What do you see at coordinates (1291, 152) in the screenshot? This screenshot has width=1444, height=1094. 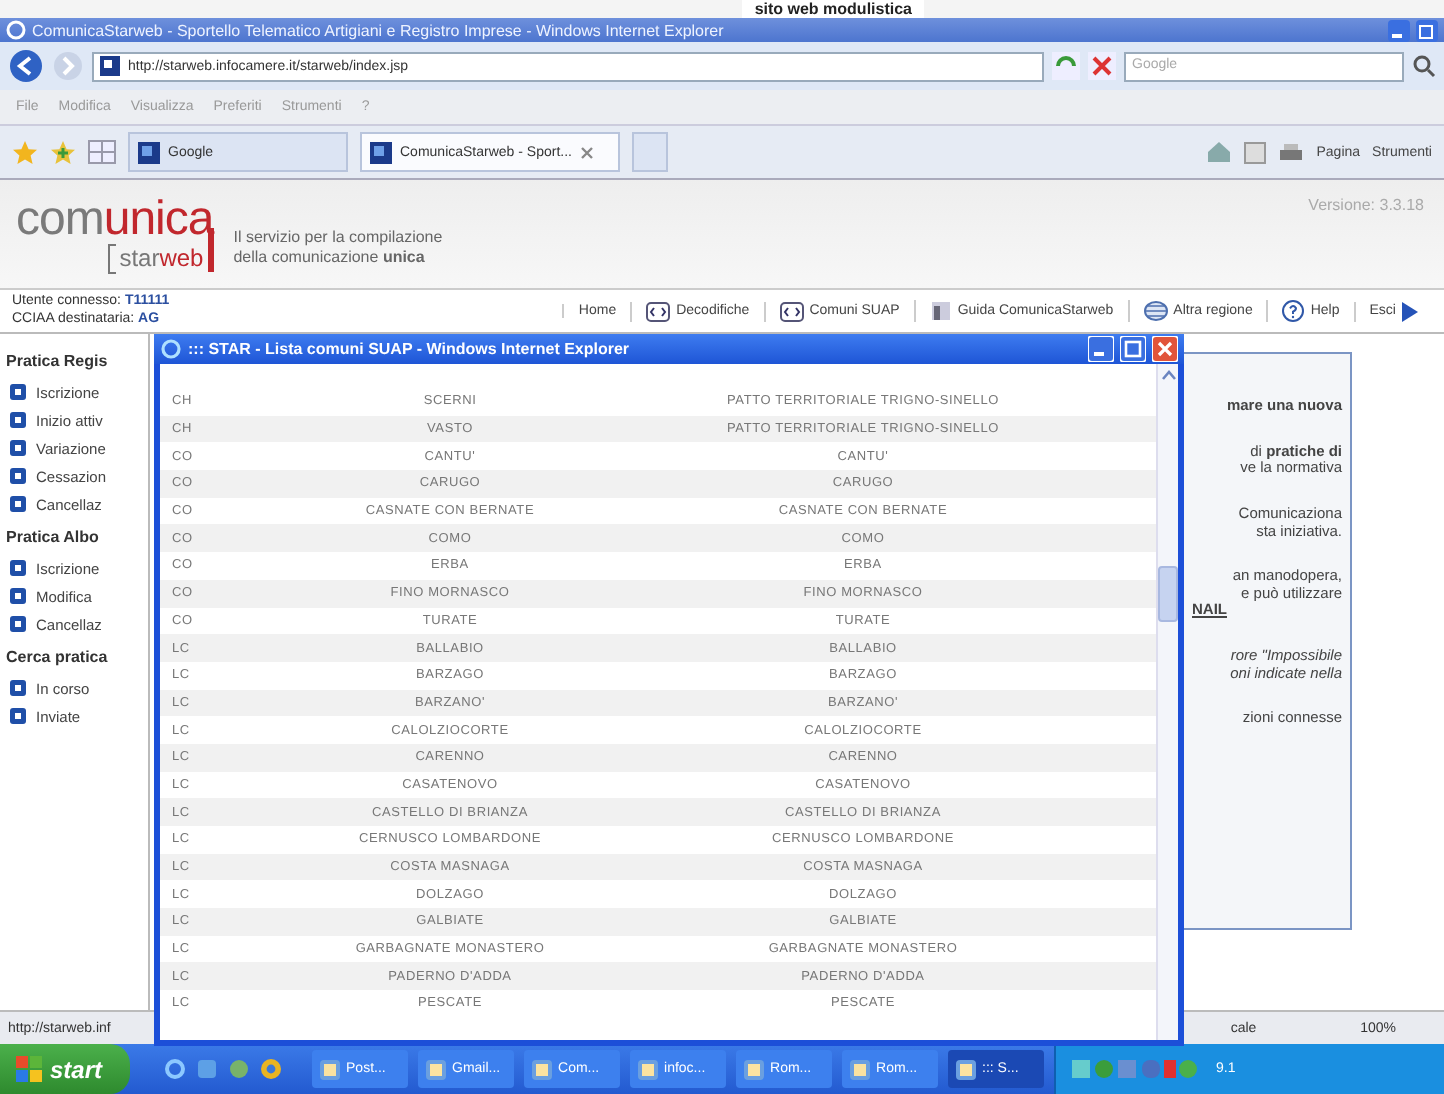 I see `print-icon` at bounding box center [1291, 152].